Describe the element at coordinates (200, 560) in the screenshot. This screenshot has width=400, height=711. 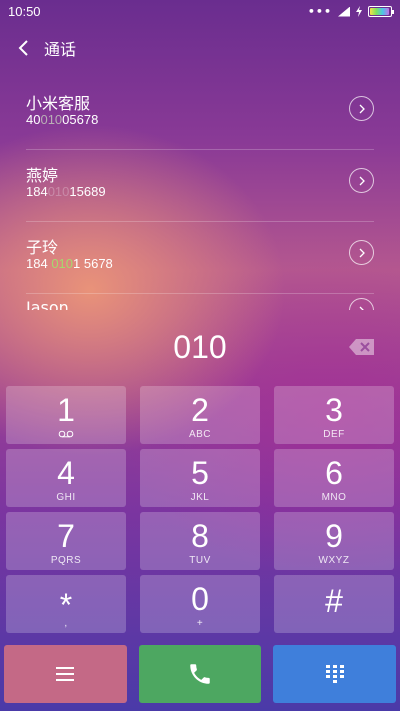
I see `key-letters: TUV` at that location.